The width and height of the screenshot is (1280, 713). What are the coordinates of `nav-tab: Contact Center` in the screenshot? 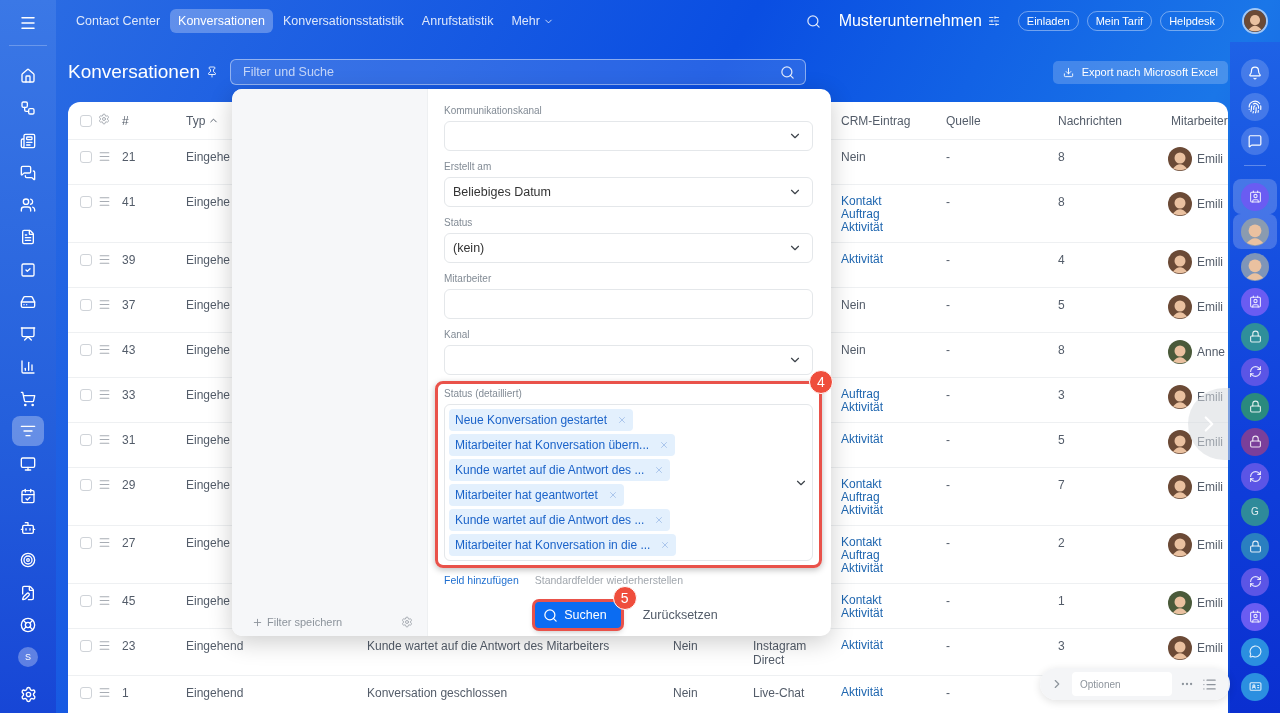 It's located at (118, 21).